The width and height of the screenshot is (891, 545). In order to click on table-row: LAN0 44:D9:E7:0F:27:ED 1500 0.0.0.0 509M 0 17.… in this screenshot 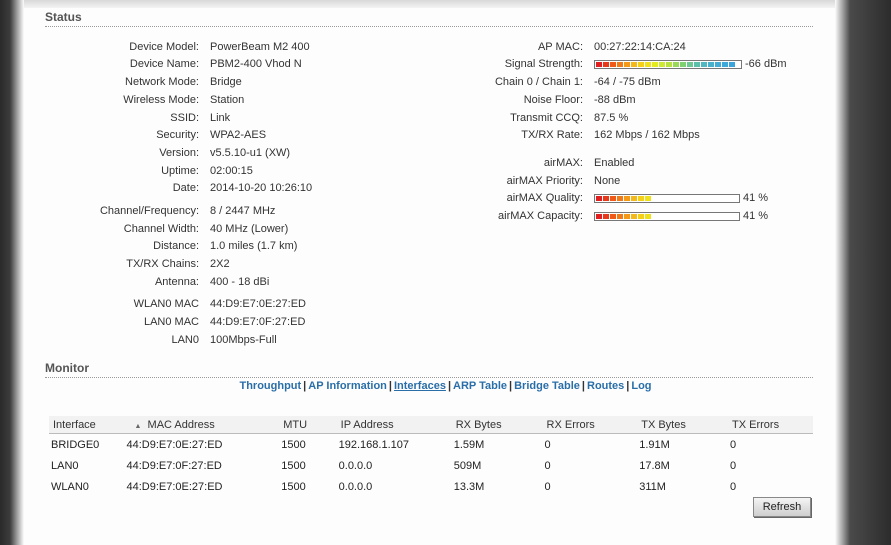, I will do `click(431, 465)`.